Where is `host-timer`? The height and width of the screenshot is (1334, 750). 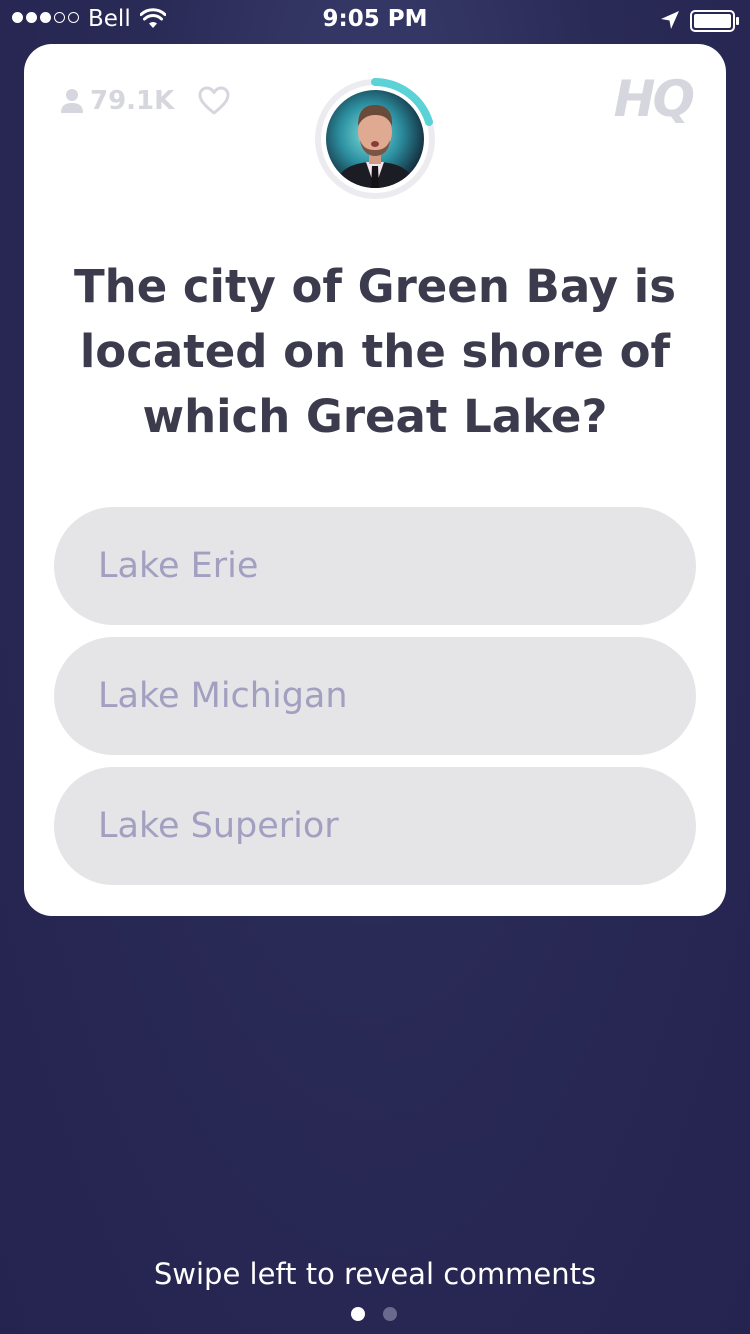
host-timer is located at coordinates (375, 139).